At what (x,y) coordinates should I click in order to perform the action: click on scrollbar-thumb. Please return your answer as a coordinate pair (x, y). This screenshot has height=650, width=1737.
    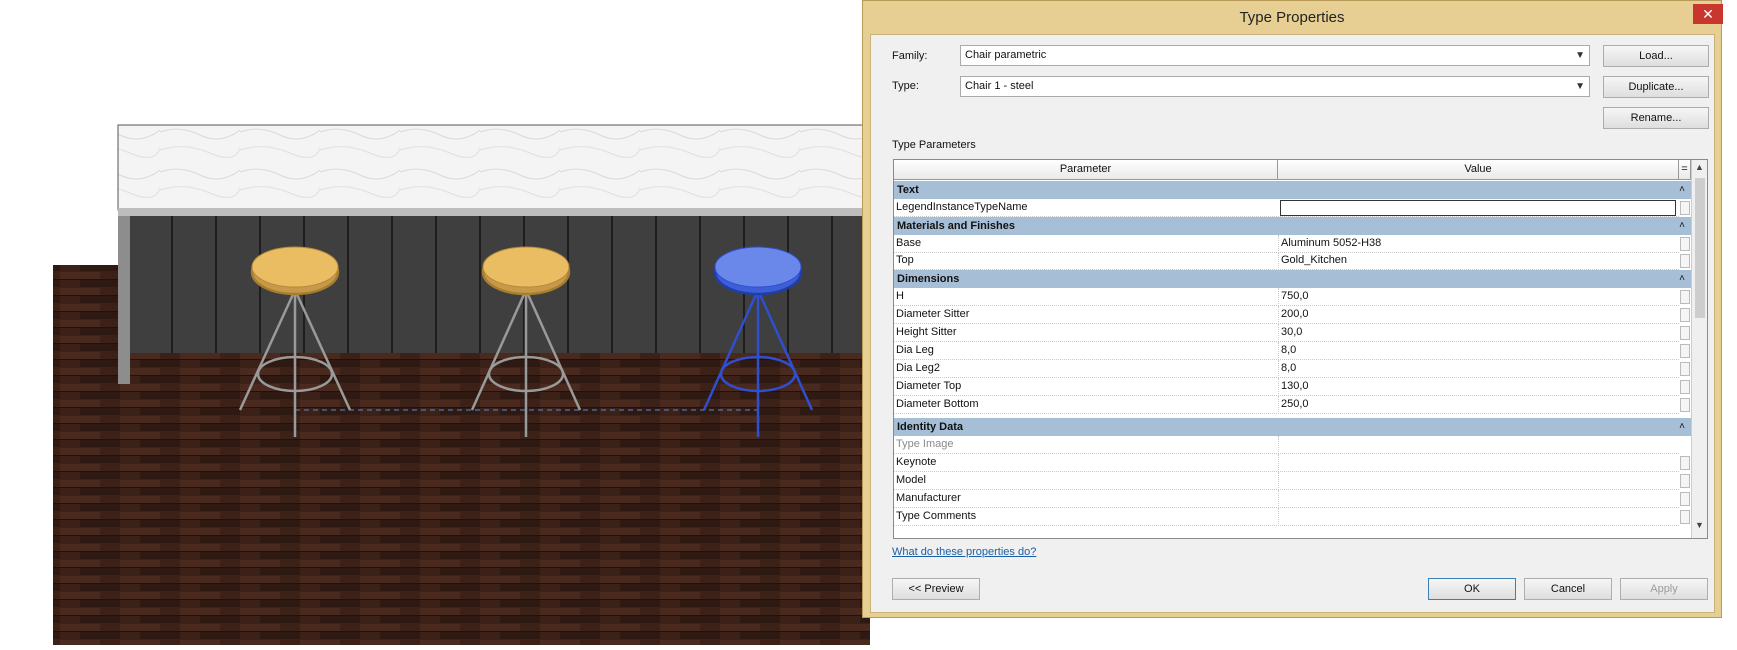
    Looking at the image, I should click on (1700, 248).